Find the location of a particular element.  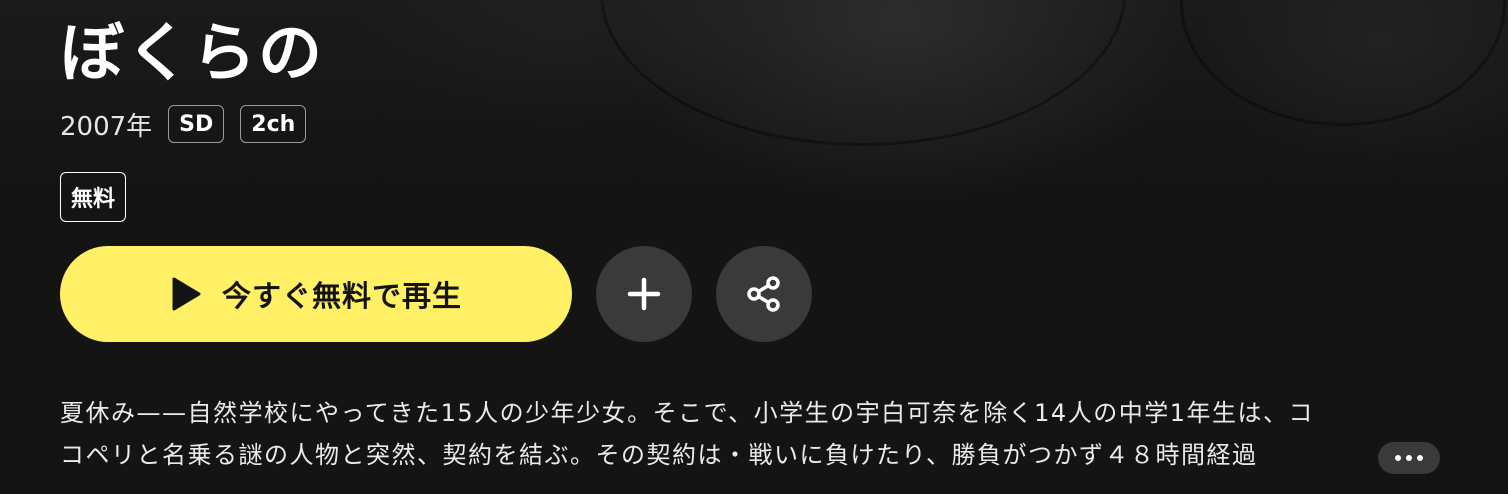

play-free-button: 今すぐ無料で再生 is located at coordinates (316, 294).